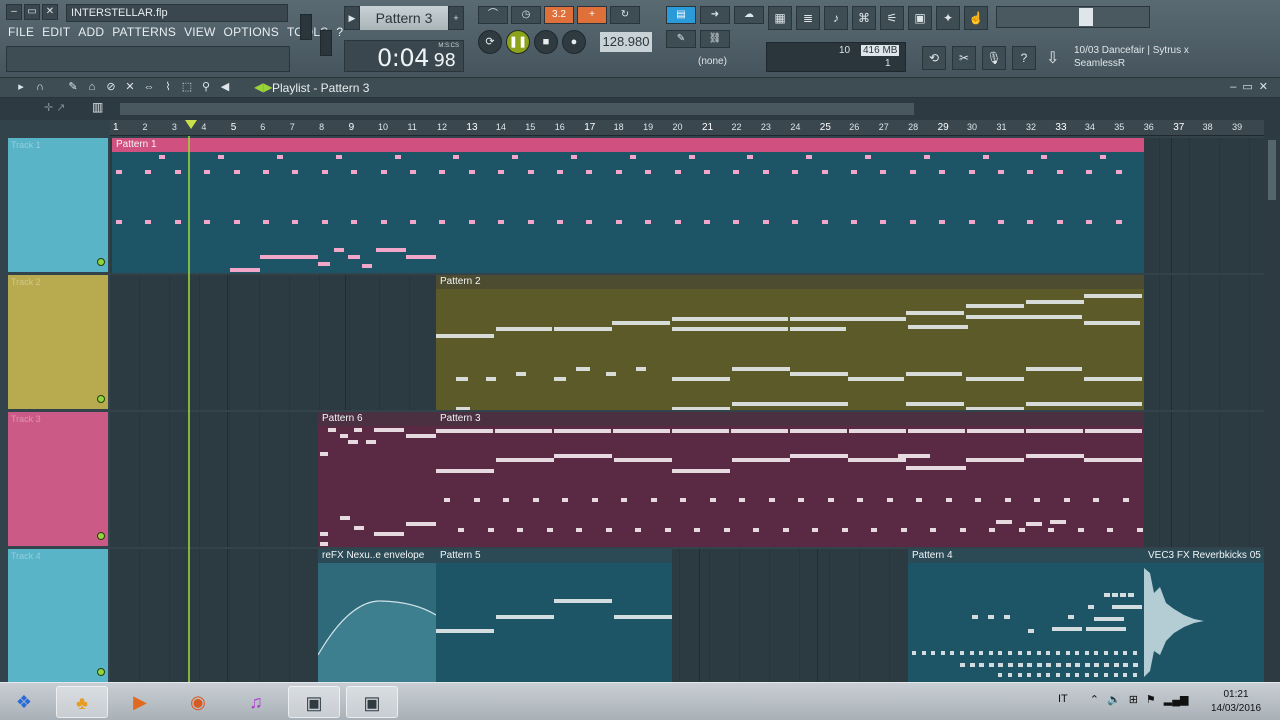 The width and height of the screenshot is (1280, 720). I want to click on volume-icon: 🔊, so click(1114, 699).